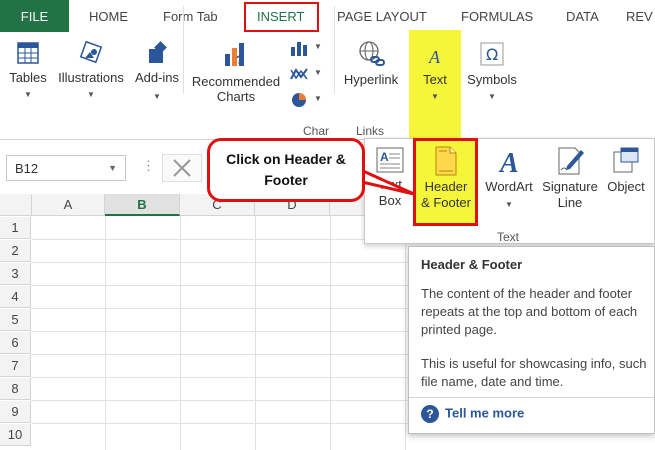 The height and width of the screenshot is (450, 655). I want to click on illustrations-button: Illustrations ▼, so click(91, 71).